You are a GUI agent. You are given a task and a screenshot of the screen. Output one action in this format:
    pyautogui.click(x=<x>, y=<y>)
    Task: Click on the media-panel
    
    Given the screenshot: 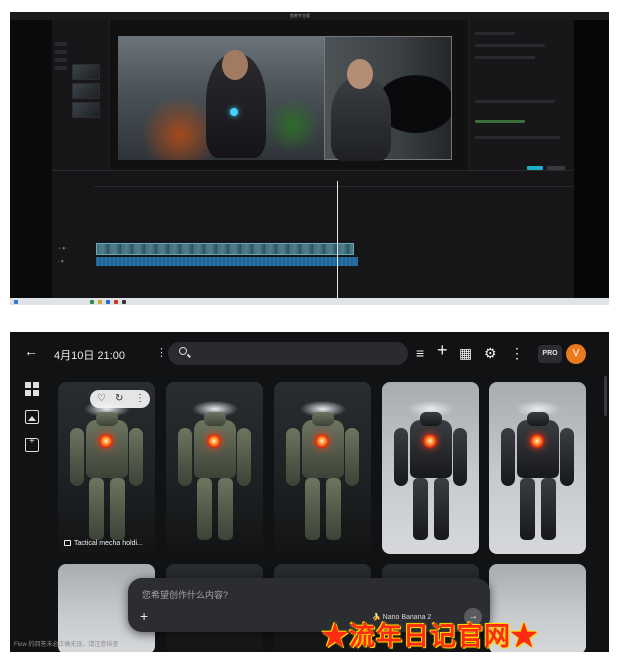 What is the action you would take?
    pyautogui.click(x=81, y=95)
    